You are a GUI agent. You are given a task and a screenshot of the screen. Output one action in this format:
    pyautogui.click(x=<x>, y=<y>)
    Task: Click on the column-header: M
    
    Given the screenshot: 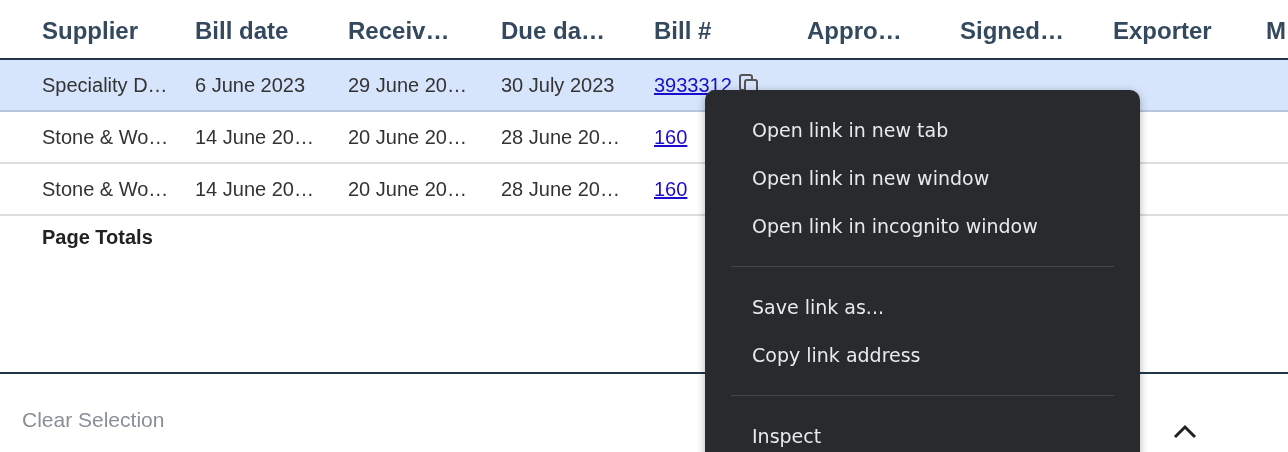 What is the action you would take?
    pyautogui.click(x=1276, y=29)
    